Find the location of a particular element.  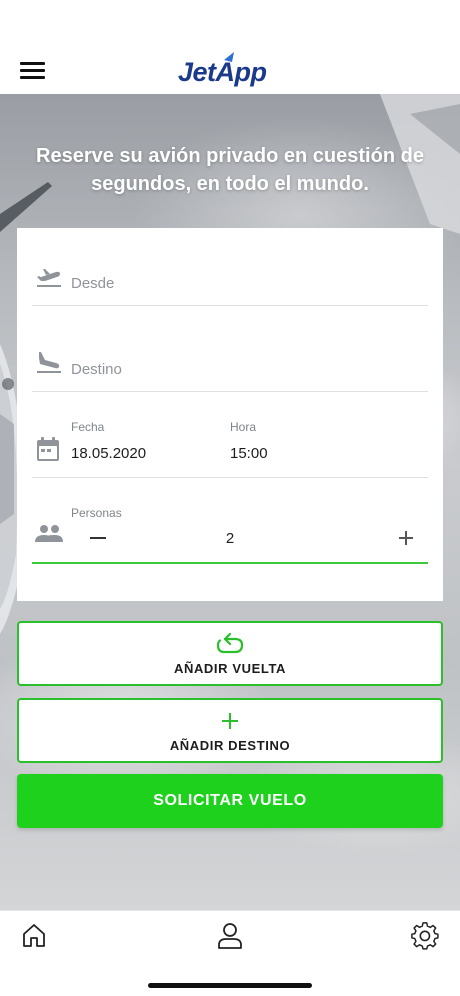

to-placeholder: Destino is located at coordinates (96, 369).